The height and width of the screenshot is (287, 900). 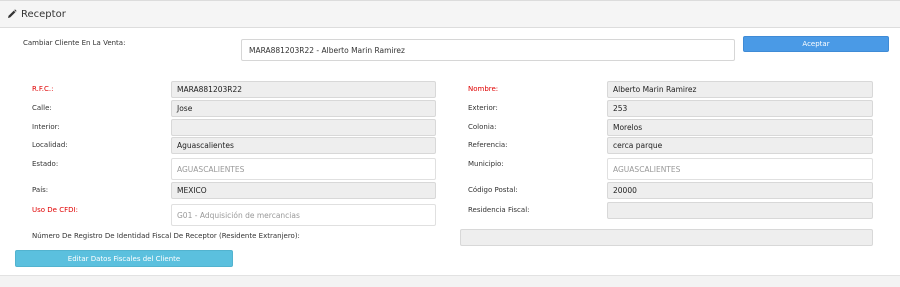 What do you see at coordinates (482, 127) in the screenshot?
I see `colonia-label: Colonia:` at bounding box center [482, 127].